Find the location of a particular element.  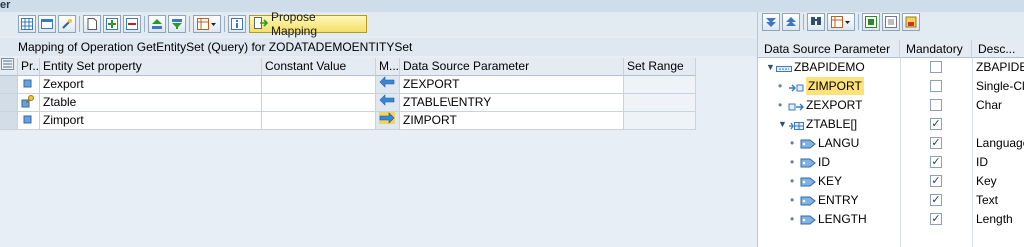

table-view-icon is located at coordinates (47, 24).